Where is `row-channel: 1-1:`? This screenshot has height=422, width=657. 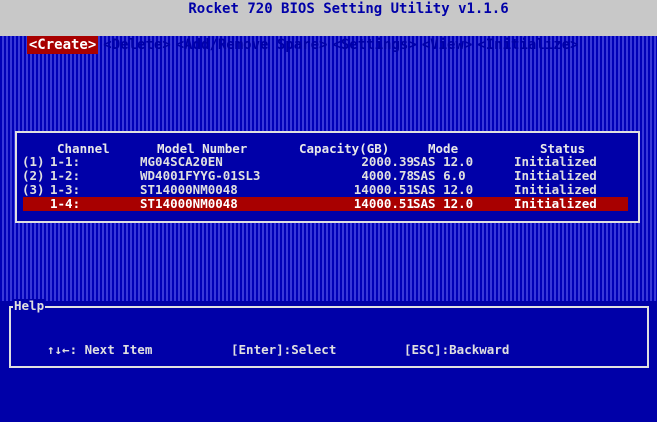
row-channel: 1-1: is located at coordinates (65, 161).